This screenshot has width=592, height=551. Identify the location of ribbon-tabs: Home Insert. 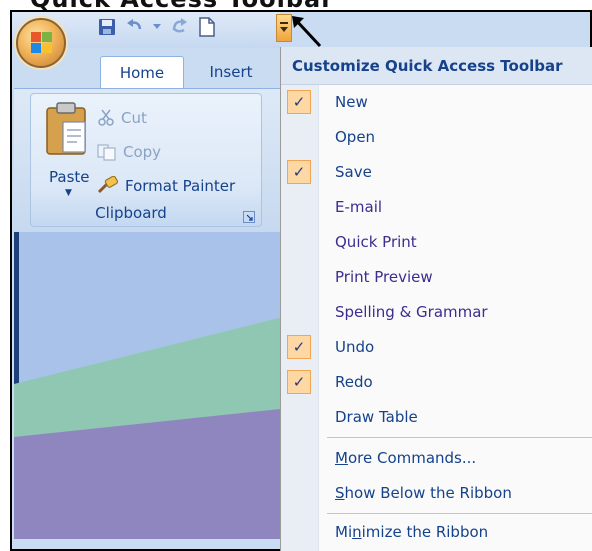
(147, 68).